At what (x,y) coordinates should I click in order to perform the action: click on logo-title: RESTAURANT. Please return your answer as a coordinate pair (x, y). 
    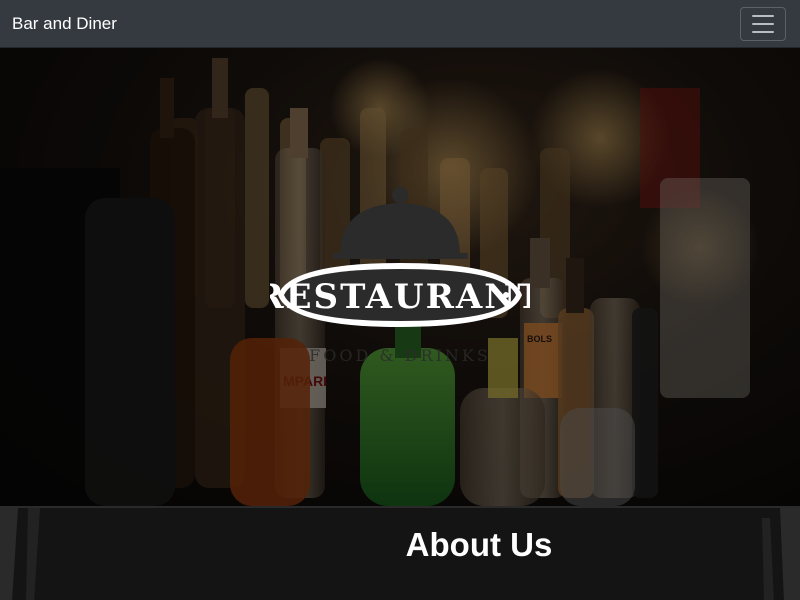
    Looking at the image, I should click on (400, 297).